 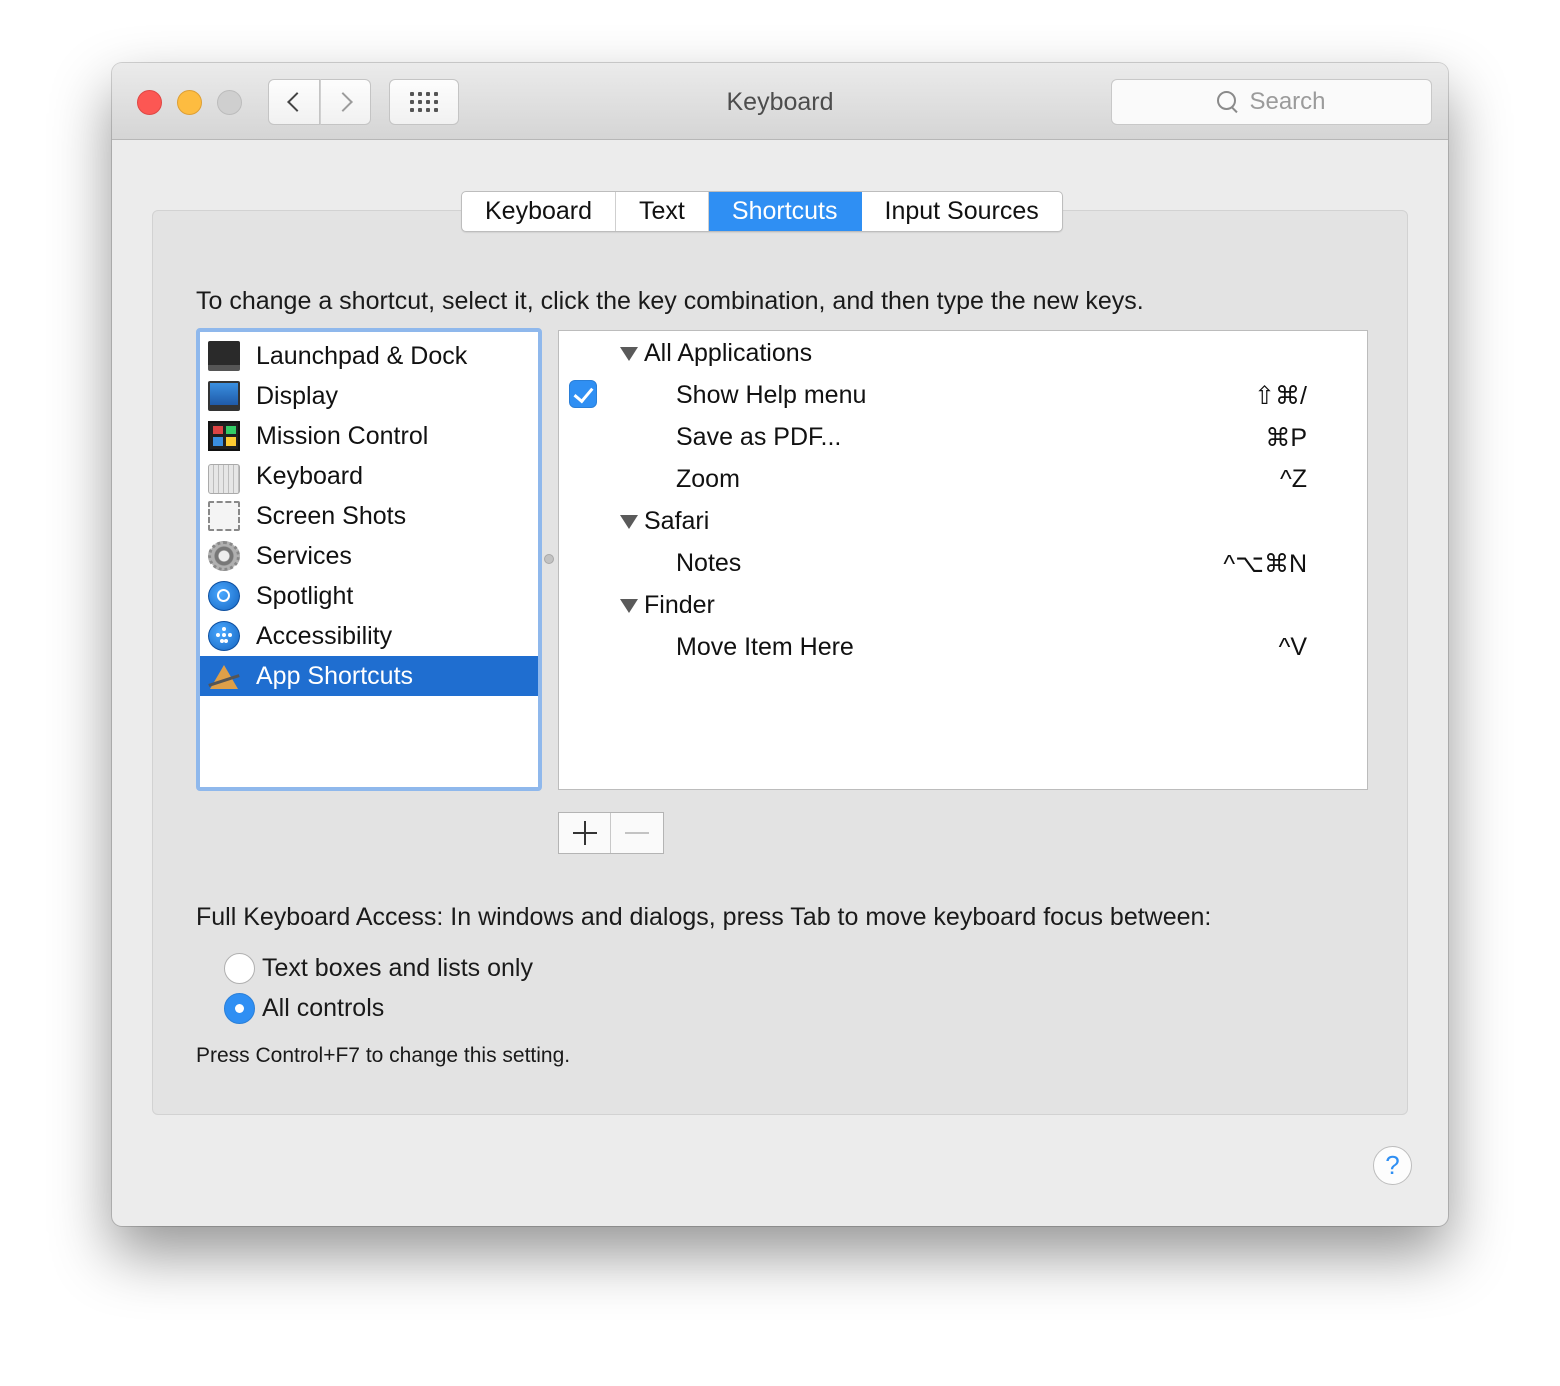 What do you see at coordinates (362, 355) in the screenshot?
I see `category-label: Launchpad & Dock` at bounding box center [362, 355].